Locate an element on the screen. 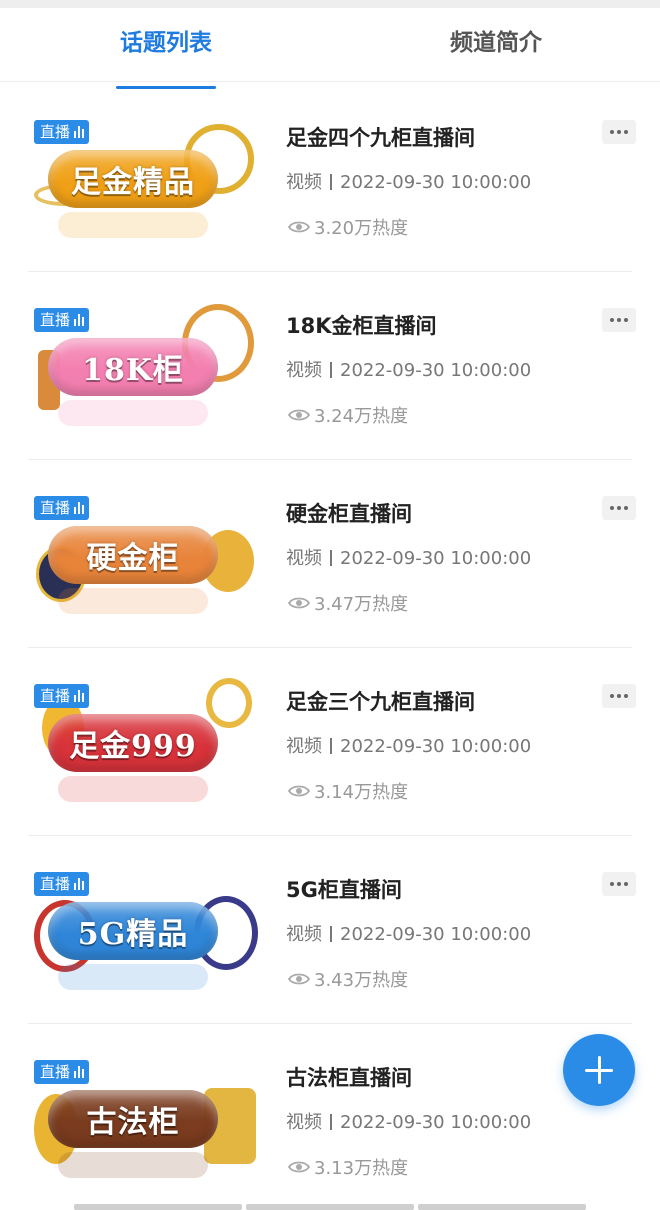 The height and width of the screenshot is (1210, 660). item-title: 足金四个九柜直播间 is located at coordinates (380, 137).